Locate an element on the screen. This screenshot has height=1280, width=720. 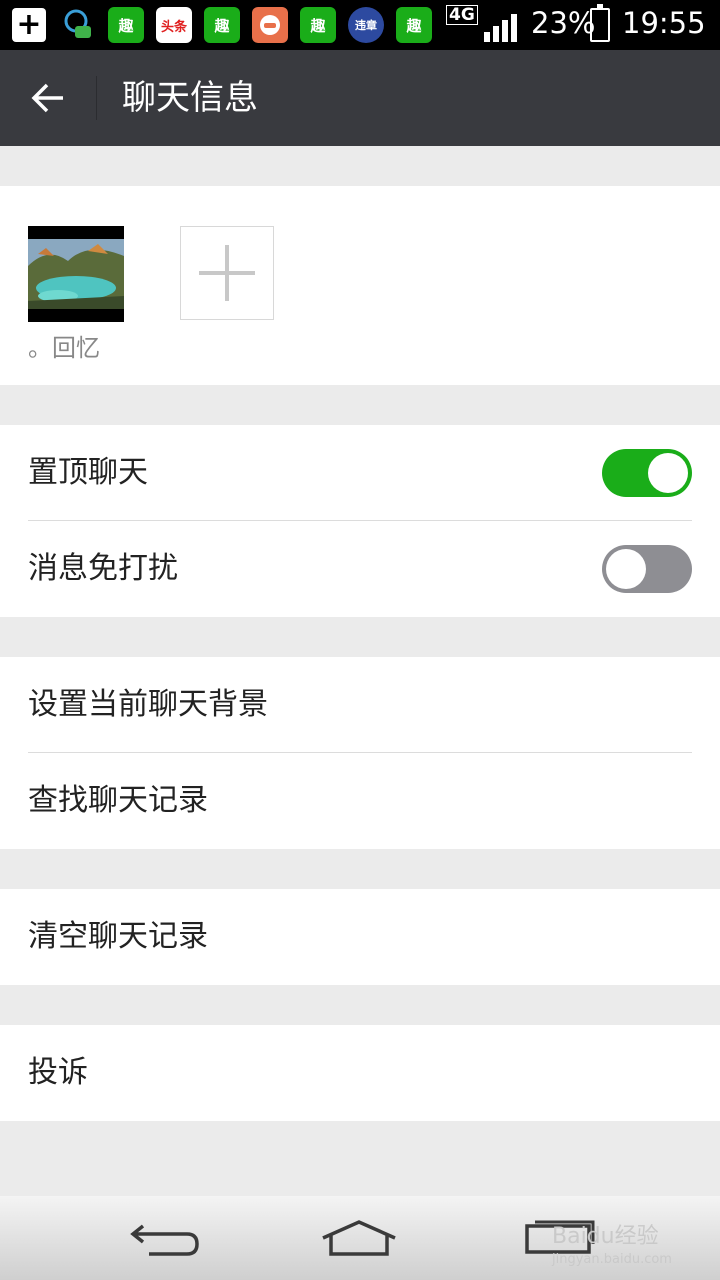
mute-label: 消息免打扰 is located at coordinates (103, 568).